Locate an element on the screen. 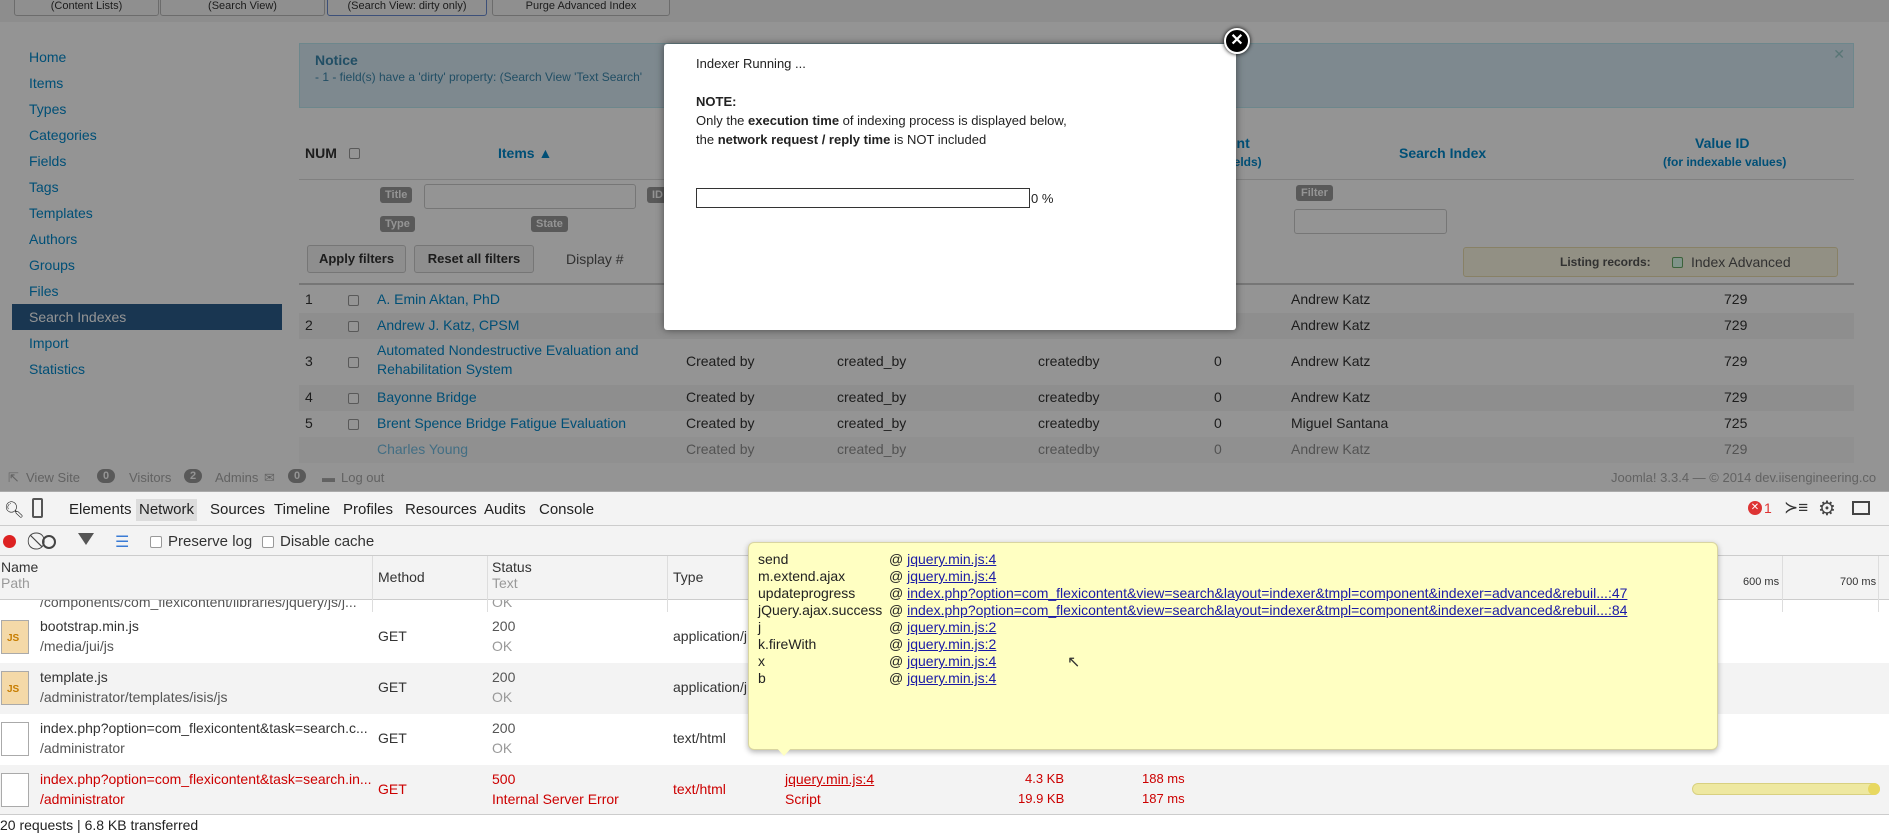 This screenshot has width=1889, height=835. request-content-size: 19.9 KB is located at coordinates (1041, 798).